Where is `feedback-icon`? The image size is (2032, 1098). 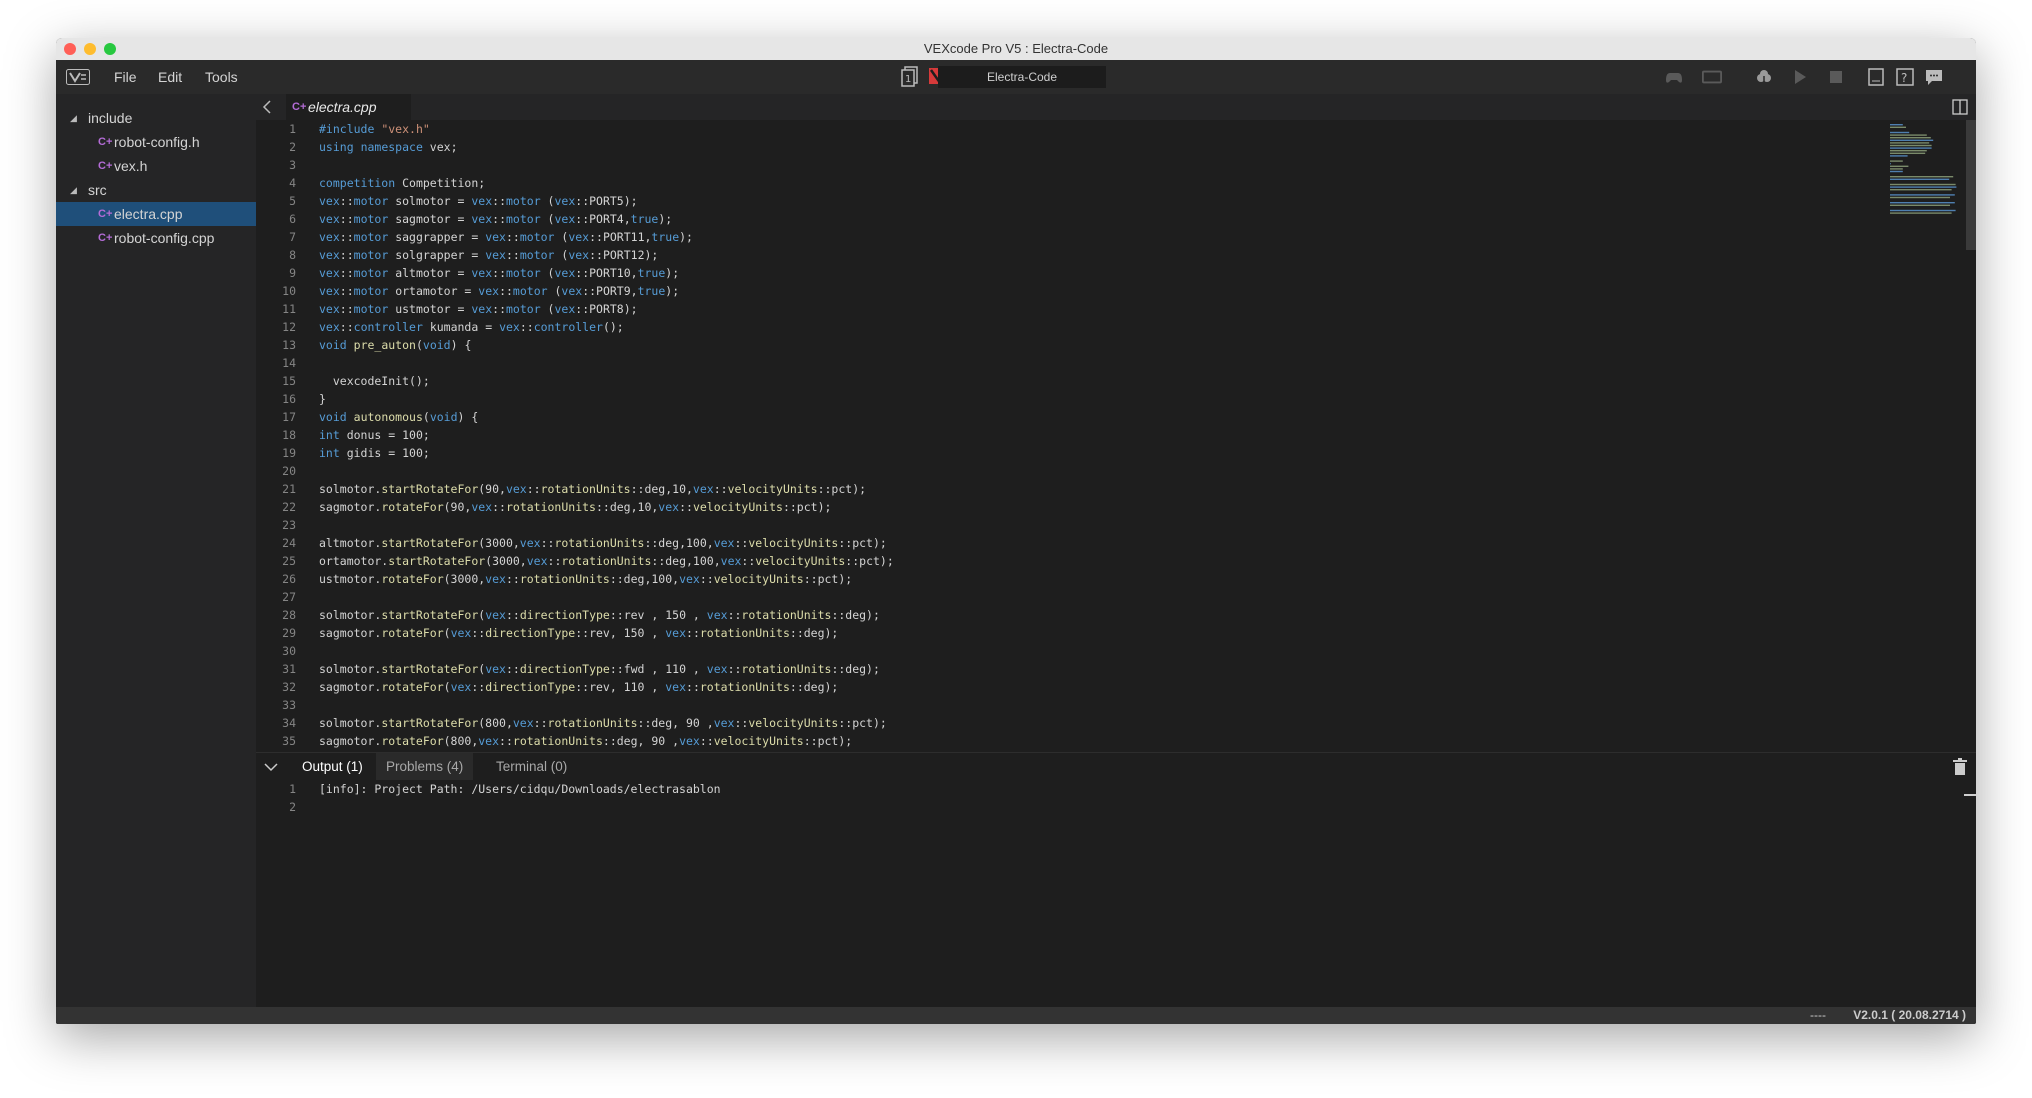
feedback-icon is located at coordinates (1934, 77).